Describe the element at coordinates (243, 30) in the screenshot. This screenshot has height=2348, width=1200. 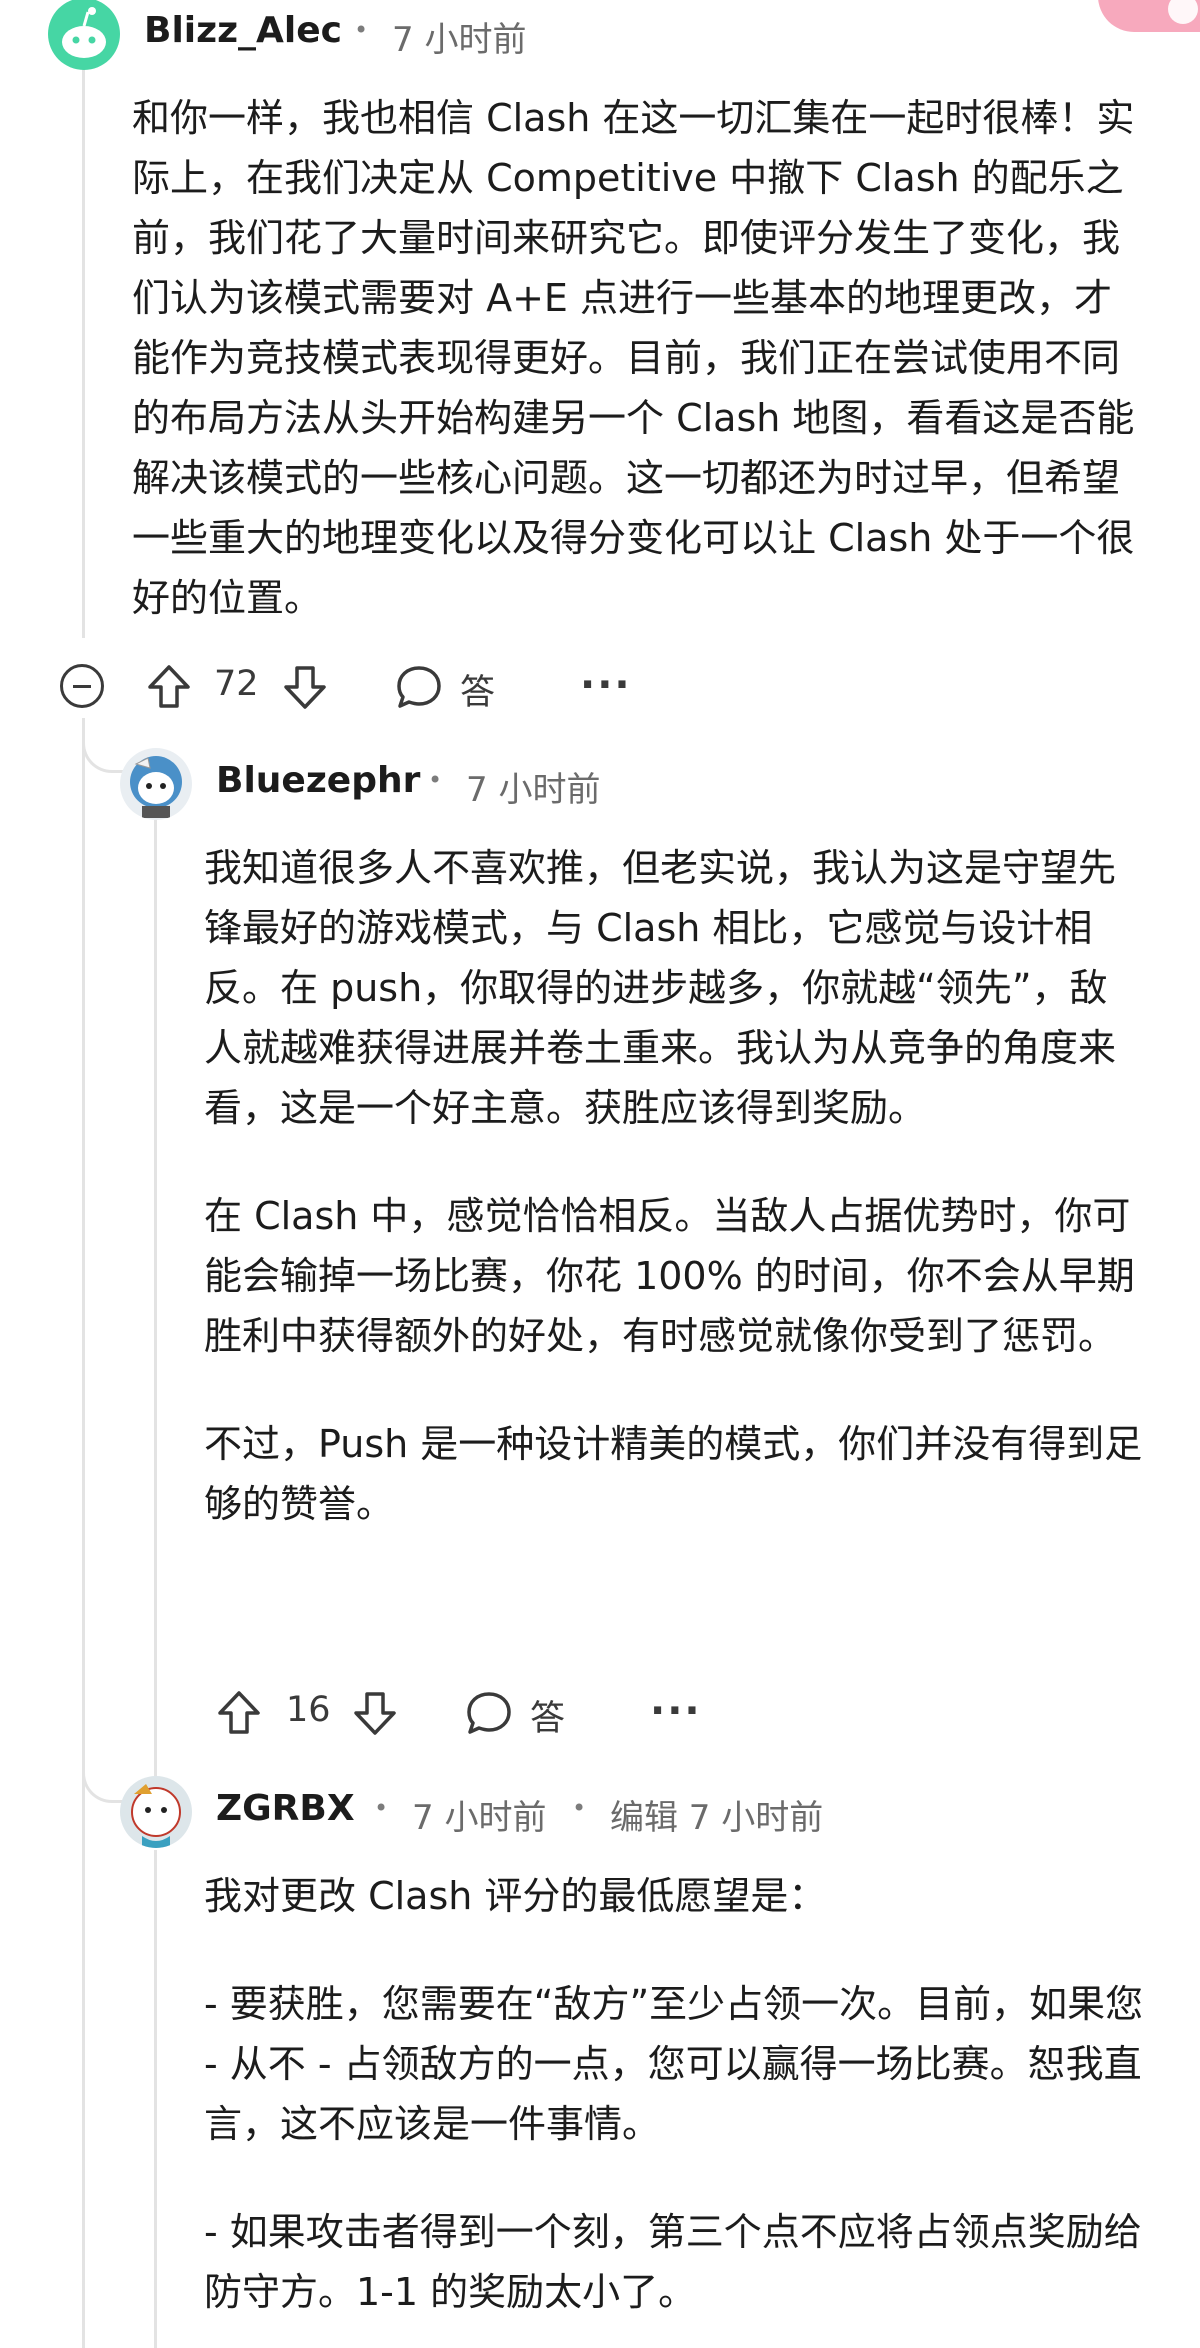
I see `username: Blizz_Alec` at that location.